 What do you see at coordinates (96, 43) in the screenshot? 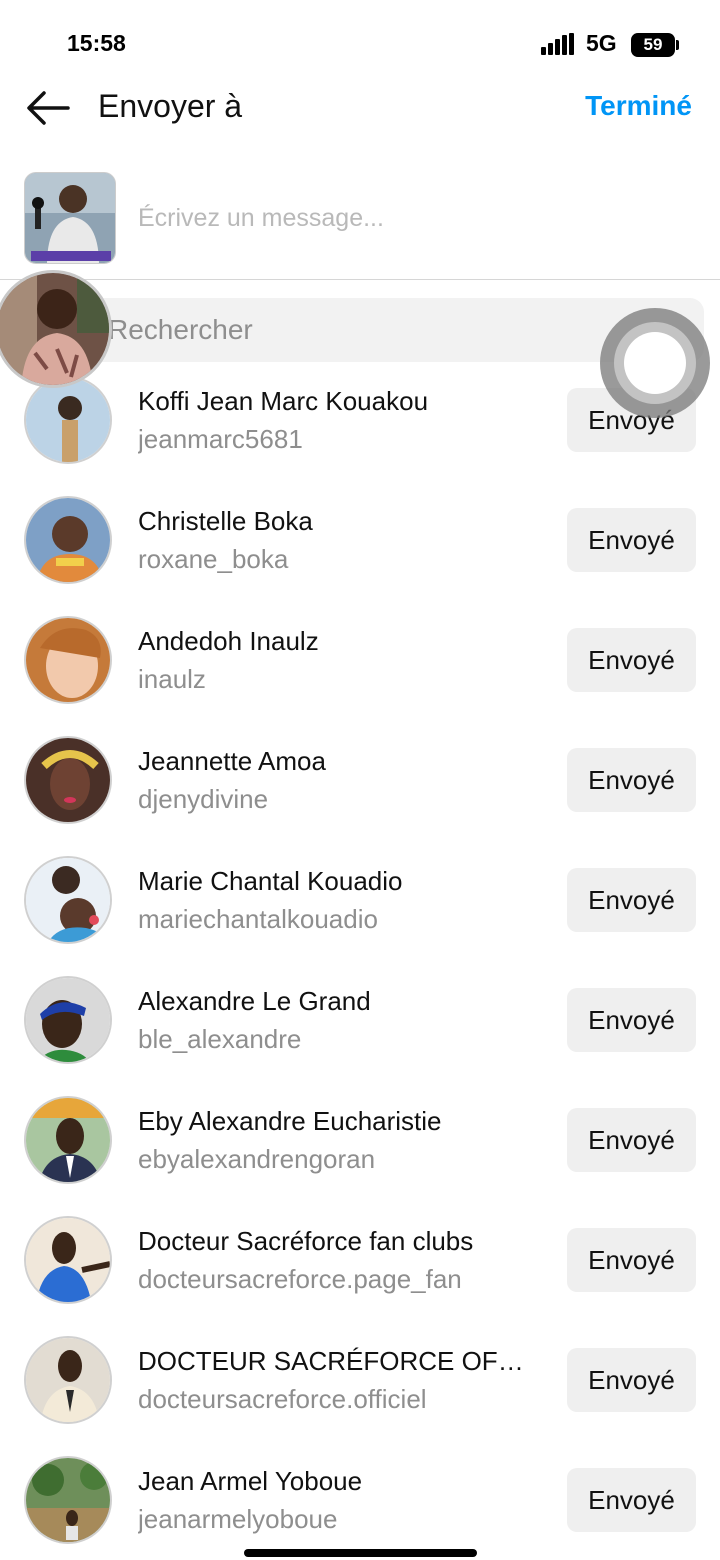
I see `status-time: 15:58` at bounding box center [96, 43].